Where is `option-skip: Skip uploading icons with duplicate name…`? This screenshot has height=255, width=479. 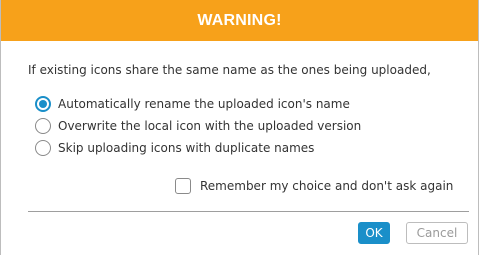
option-skip: Skip uploading icons with duplicate name… is located at coordinates (198, 148).